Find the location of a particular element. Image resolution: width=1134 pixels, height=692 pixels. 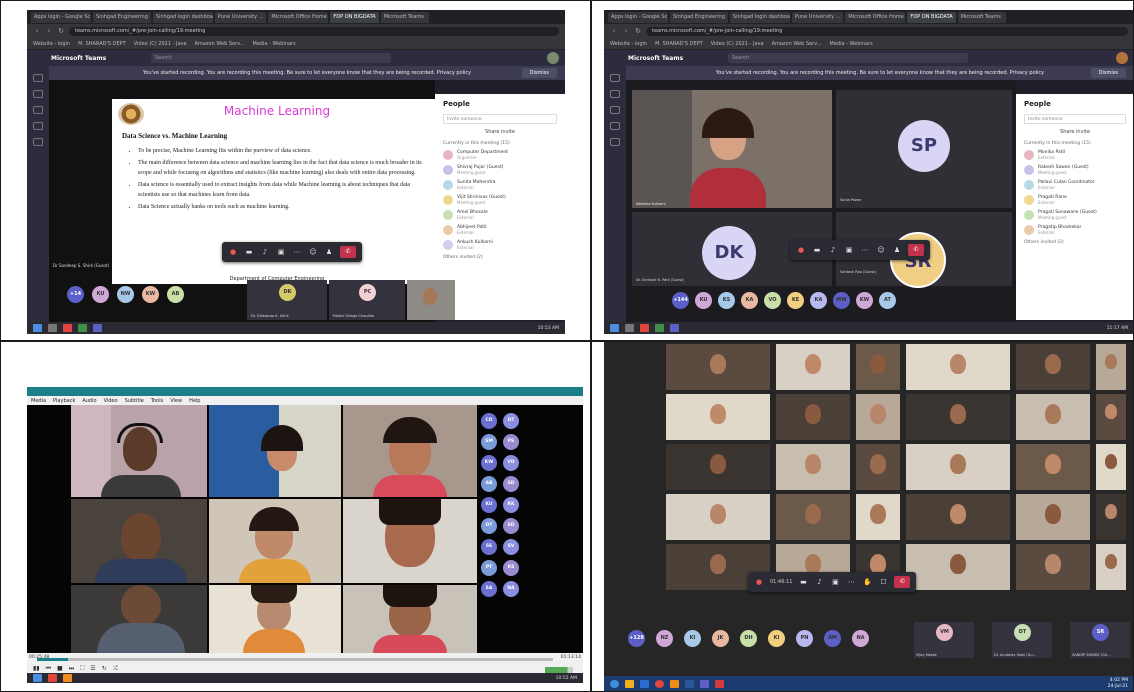

vlc-menu-item: Tools is located at coordinates (157, 401).